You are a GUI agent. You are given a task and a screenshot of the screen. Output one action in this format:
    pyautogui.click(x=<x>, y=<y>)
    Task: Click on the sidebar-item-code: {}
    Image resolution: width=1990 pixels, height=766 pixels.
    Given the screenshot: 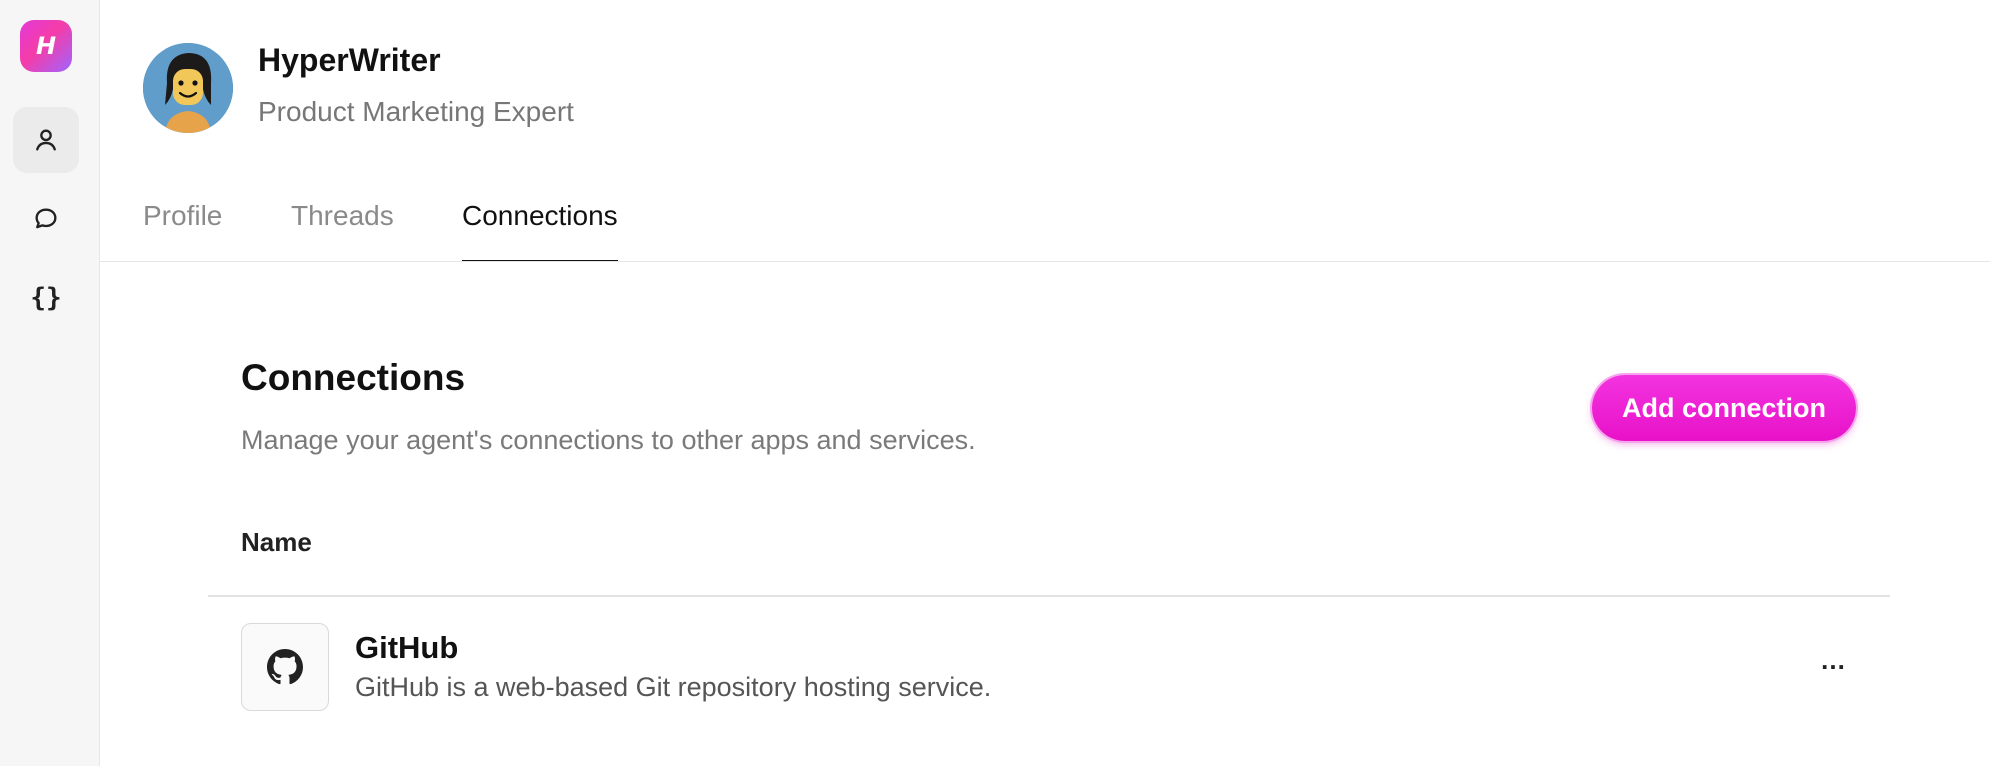 What is the action you would take?
    pyautogui.click(x=46, y=298)
    